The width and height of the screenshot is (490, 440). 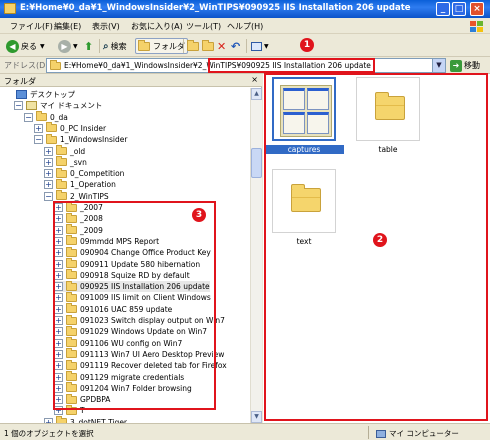 What do you see at coordinates (21, 94) in the screenshot?
I see `desktop-icon` at bounding box center [21, 94].